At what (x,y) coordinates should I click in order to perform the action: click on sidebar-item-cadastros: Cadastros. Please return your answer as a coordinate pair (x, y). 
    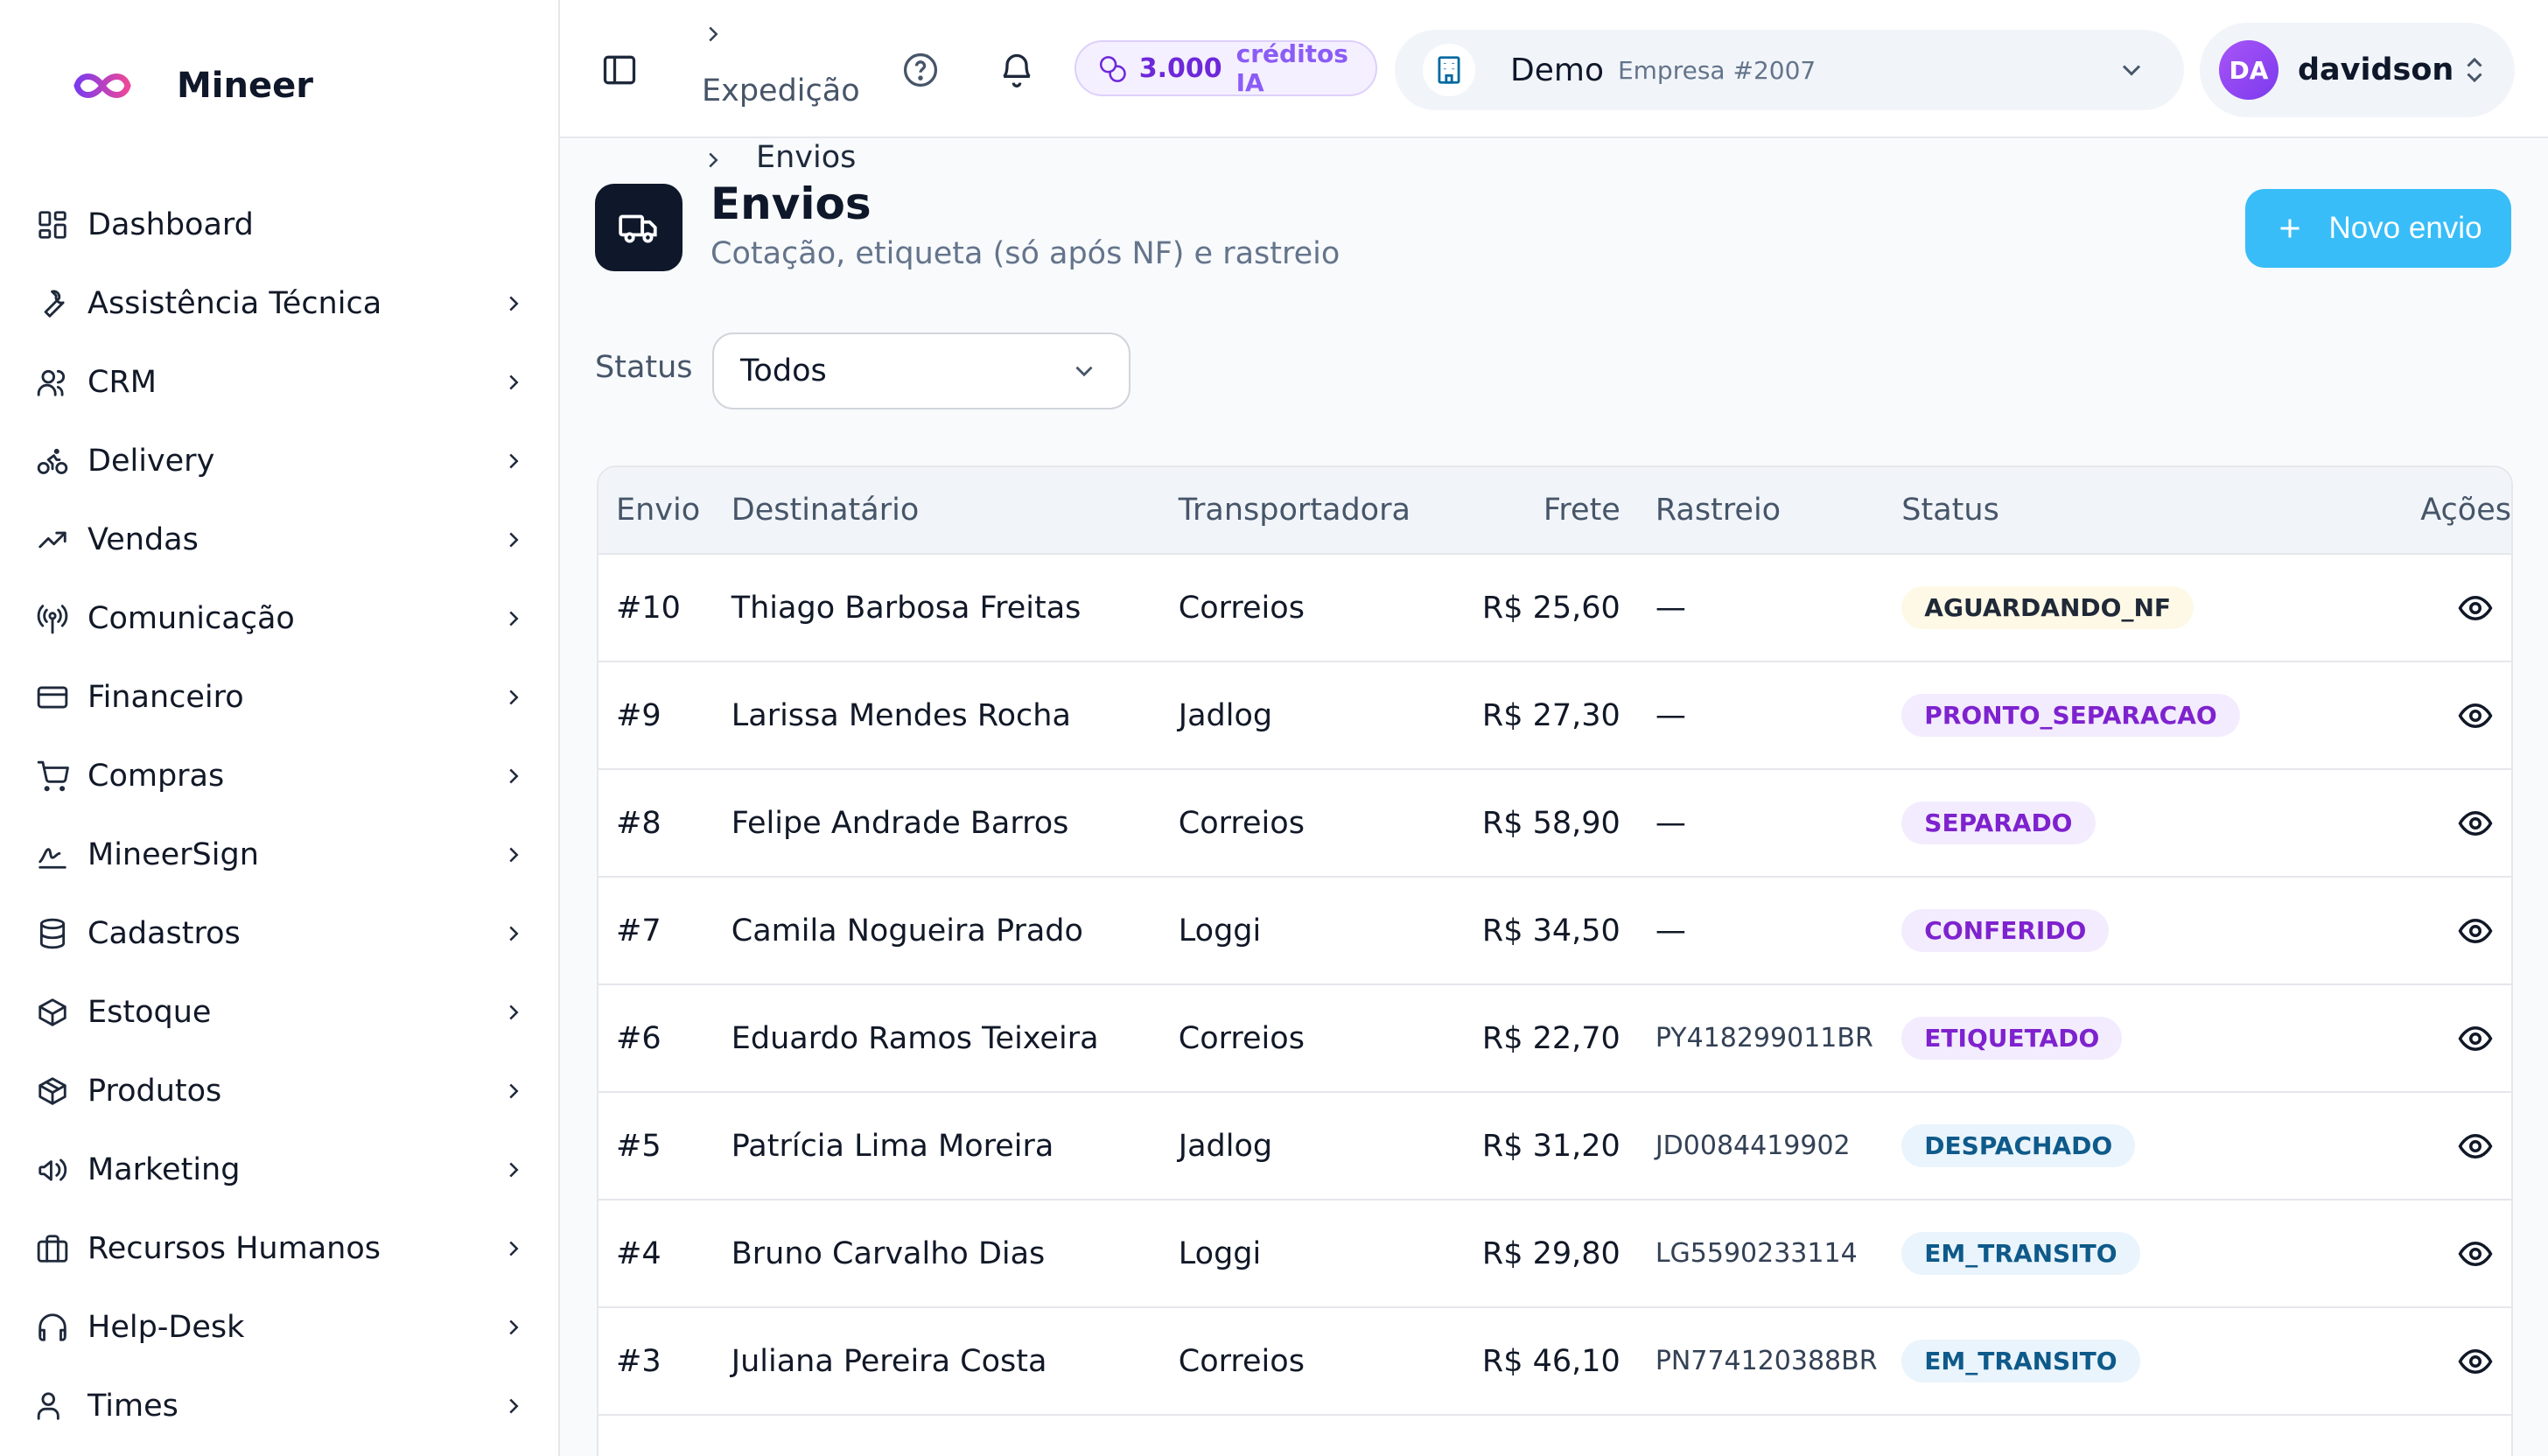
    Looking at the image, I should click on (280, 933).